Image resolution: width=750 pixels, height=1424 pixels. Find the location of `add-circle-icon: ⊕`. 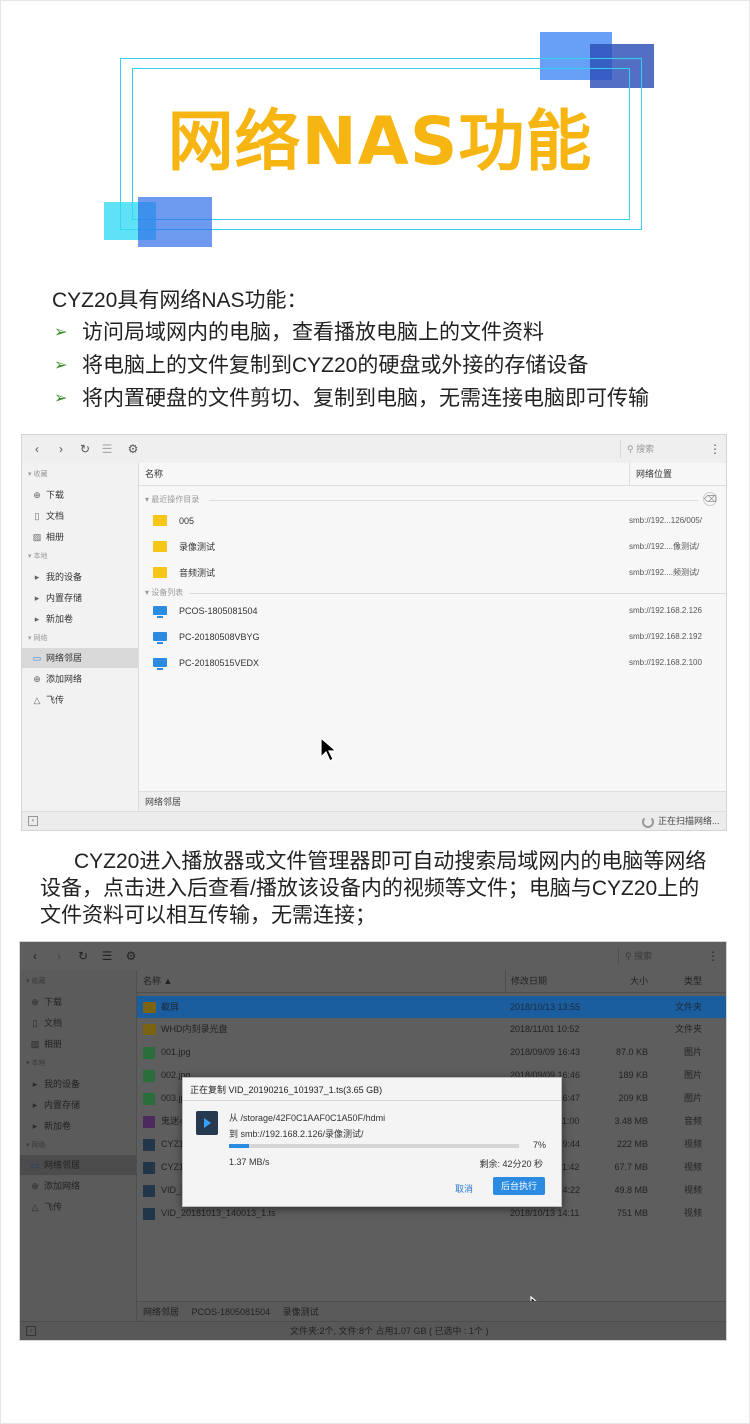

add-circle-icon: ⊕ is located at coordinates (35, 1186).